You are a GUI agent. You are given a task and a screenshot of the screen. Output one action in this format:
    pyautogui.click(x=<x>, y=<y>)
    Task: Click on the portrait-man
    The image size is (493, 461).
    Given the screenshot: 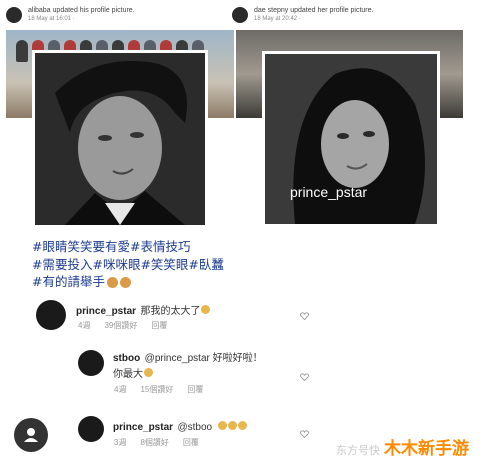 What is the action you would take?
    pyautogui.click(x=120, y=139)
    